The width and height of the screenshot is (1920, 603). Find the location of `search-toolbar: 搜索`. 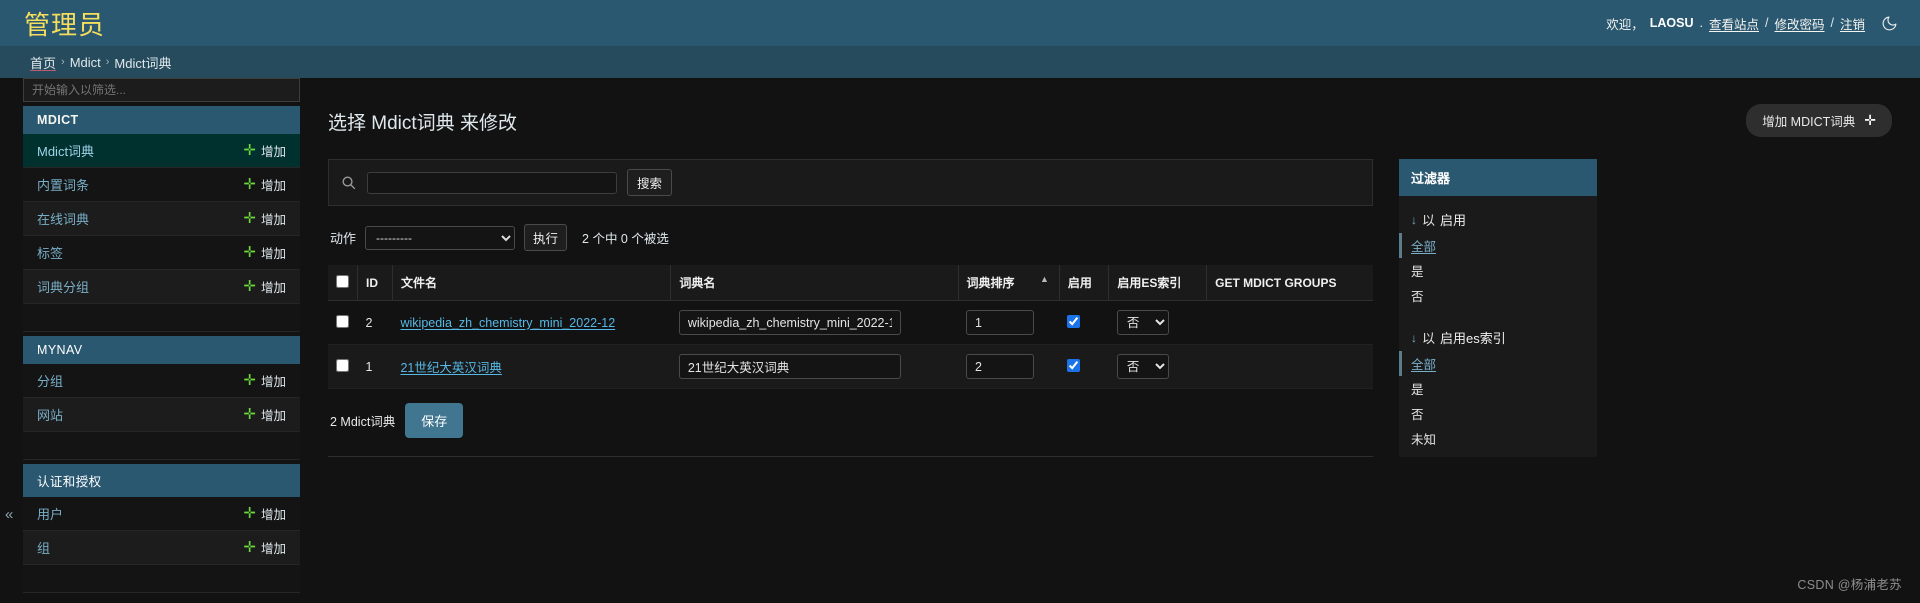

search-toolbar: 搜索 is located at coordinates (850, 182).